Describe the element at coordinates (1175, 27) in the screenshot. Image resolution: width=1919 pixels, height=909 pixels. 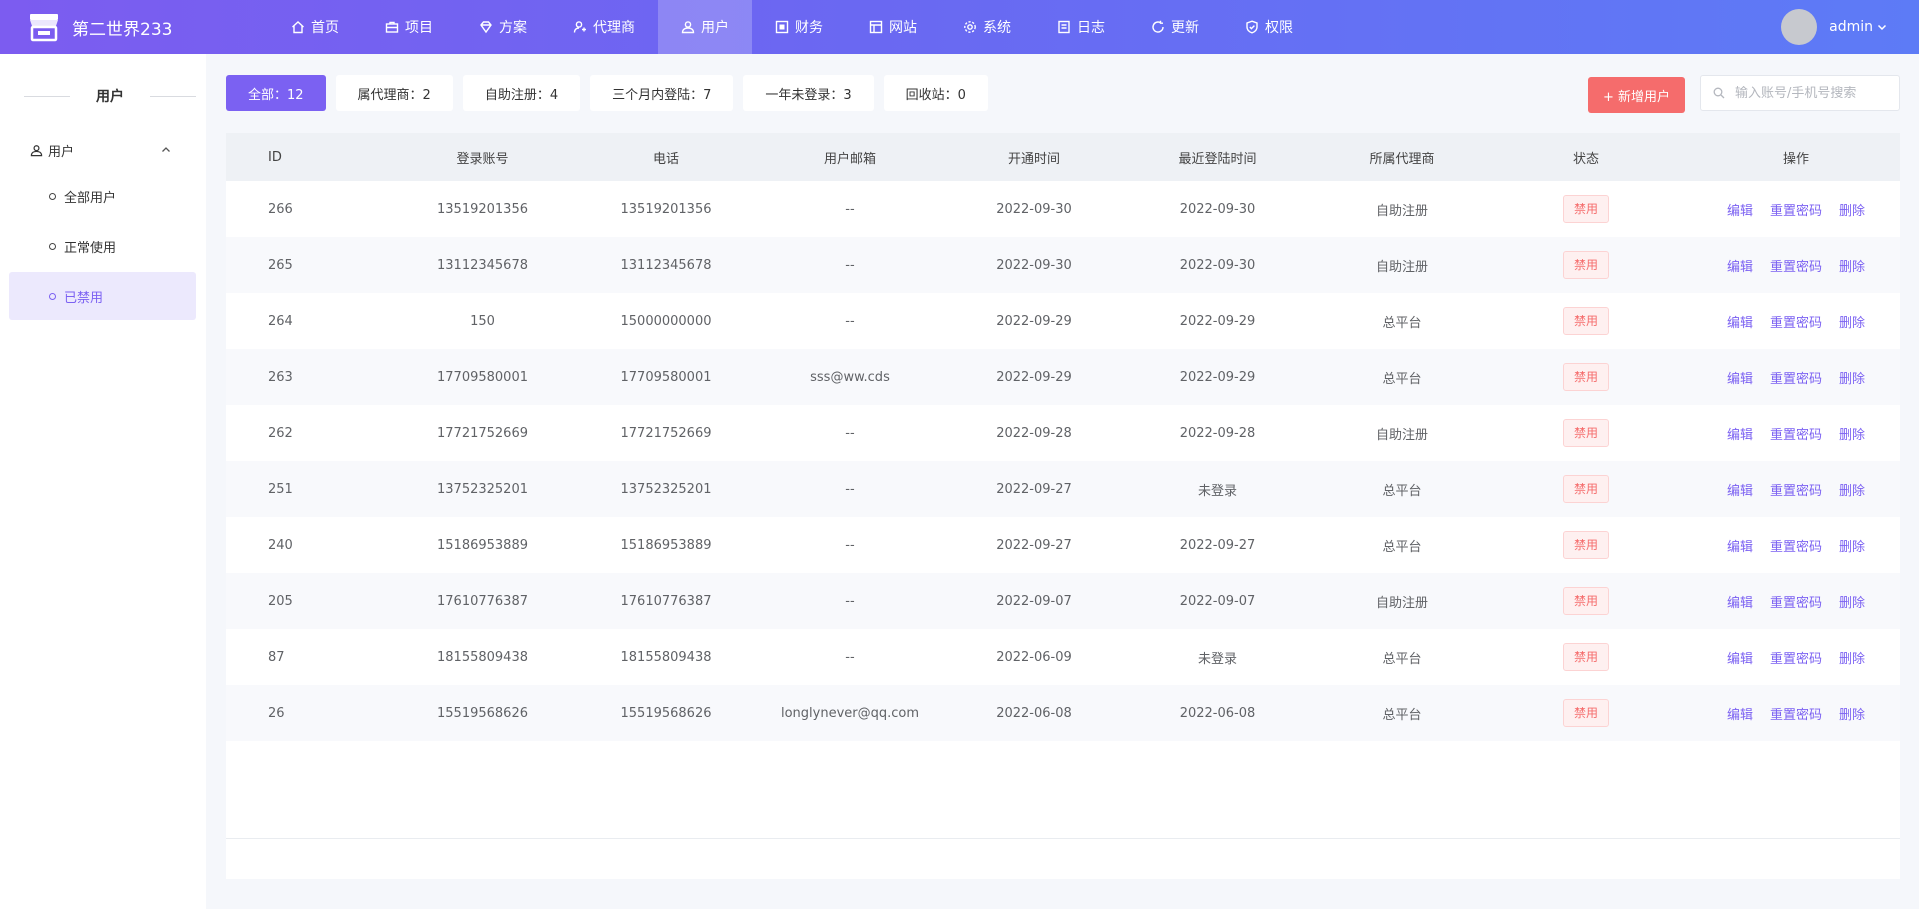
I see `nav-updates: 更新` at that location.